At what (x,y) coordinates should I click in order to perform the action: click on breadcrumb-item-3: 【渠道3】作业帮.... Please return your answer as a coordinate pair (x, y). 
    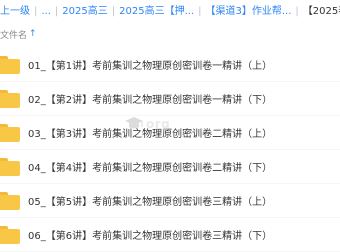
    Looking at the image, I should click on (249, 12).